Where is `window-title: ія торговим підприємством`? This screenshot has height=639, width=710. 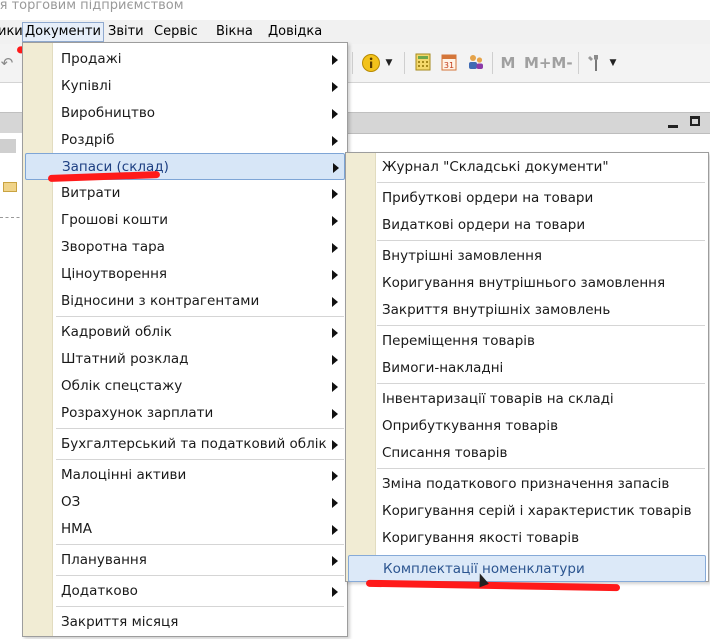 window-title: ія торговим підприємством is located at coordinates (92, 6).